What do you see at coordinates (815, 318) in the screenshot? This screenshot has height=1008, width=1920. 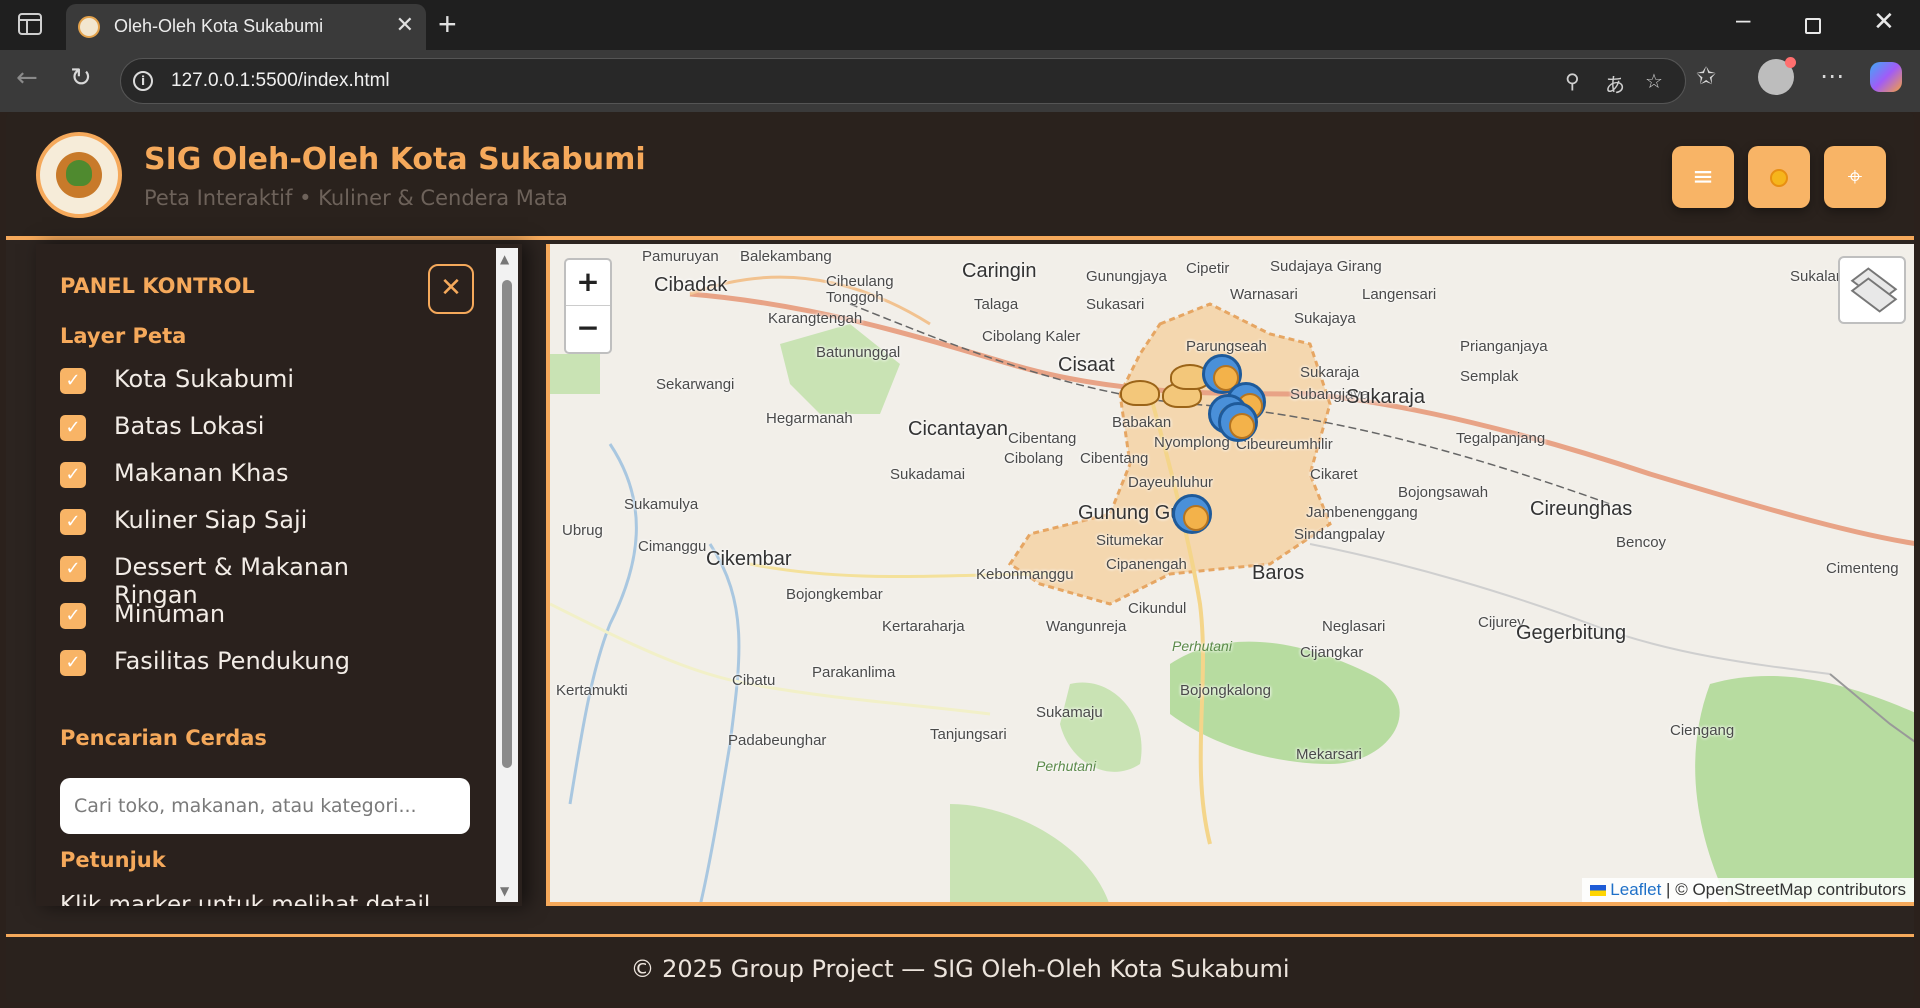 I see `map-place-label: Karangtengah` at bounding box center [815, 318].